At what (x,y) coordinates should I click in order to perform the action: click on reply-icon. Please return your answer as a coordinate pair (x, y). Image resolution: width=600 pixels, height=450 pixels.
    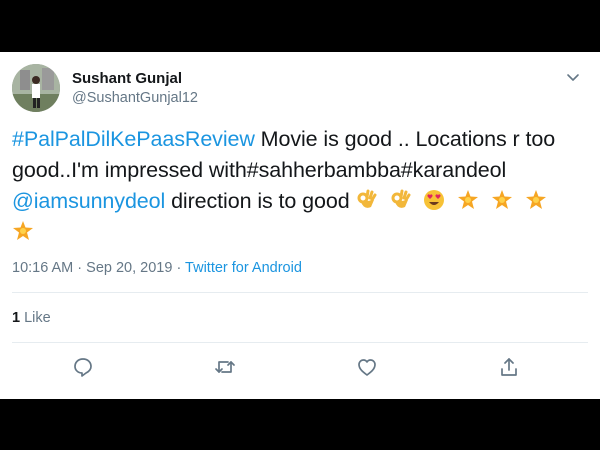
    Looking at the image, I should click on (83, 367).